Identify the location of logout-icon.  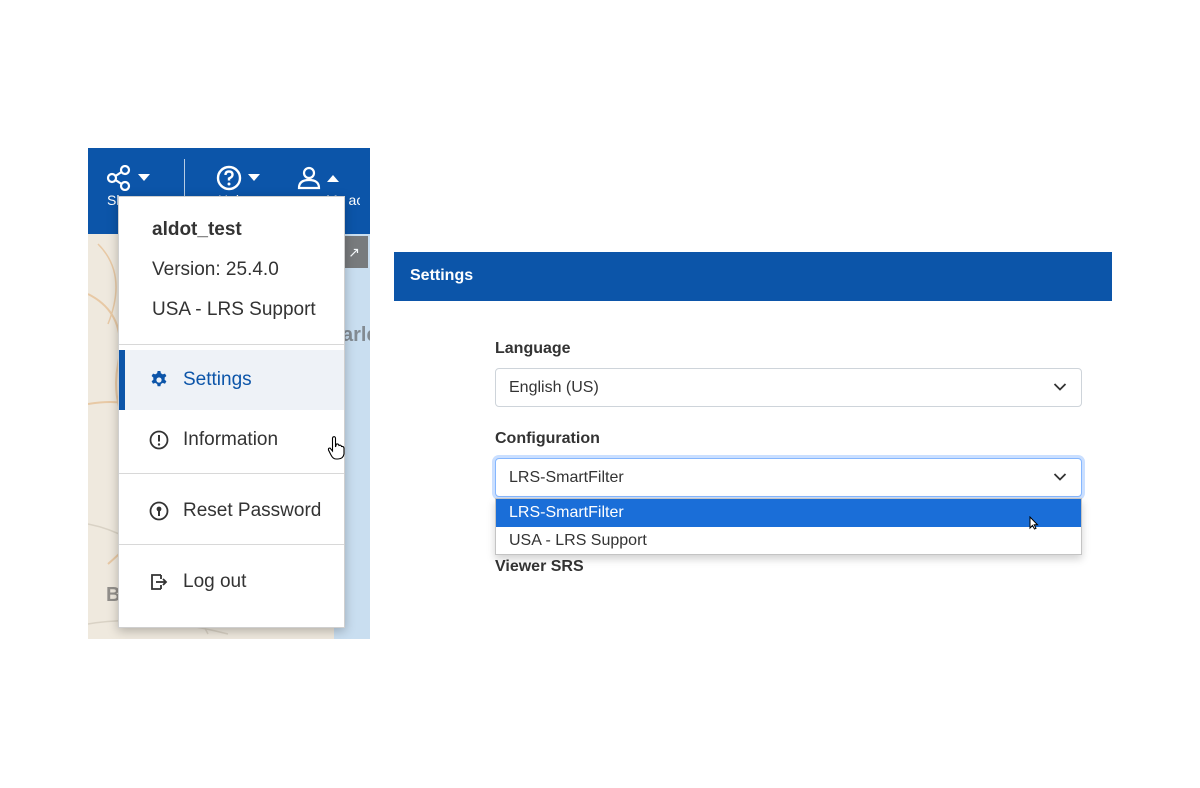
(159, 582).